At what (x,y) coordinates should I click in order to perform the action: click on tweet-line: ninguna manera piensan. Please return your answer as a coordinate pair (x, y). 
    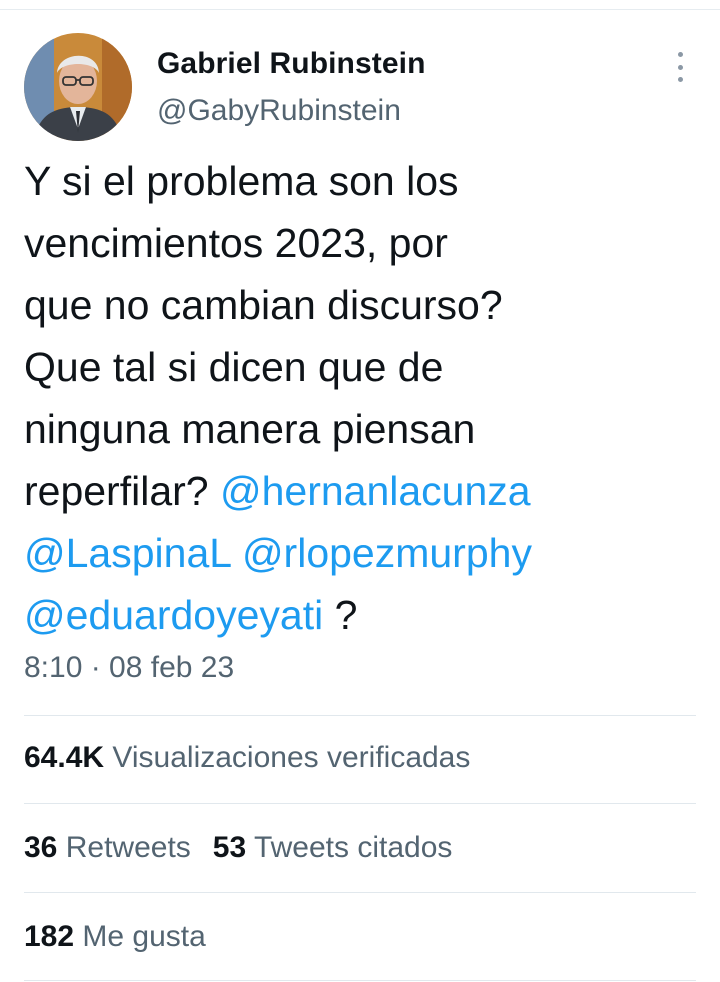
    Looking at the image, I should click on (250, 429).